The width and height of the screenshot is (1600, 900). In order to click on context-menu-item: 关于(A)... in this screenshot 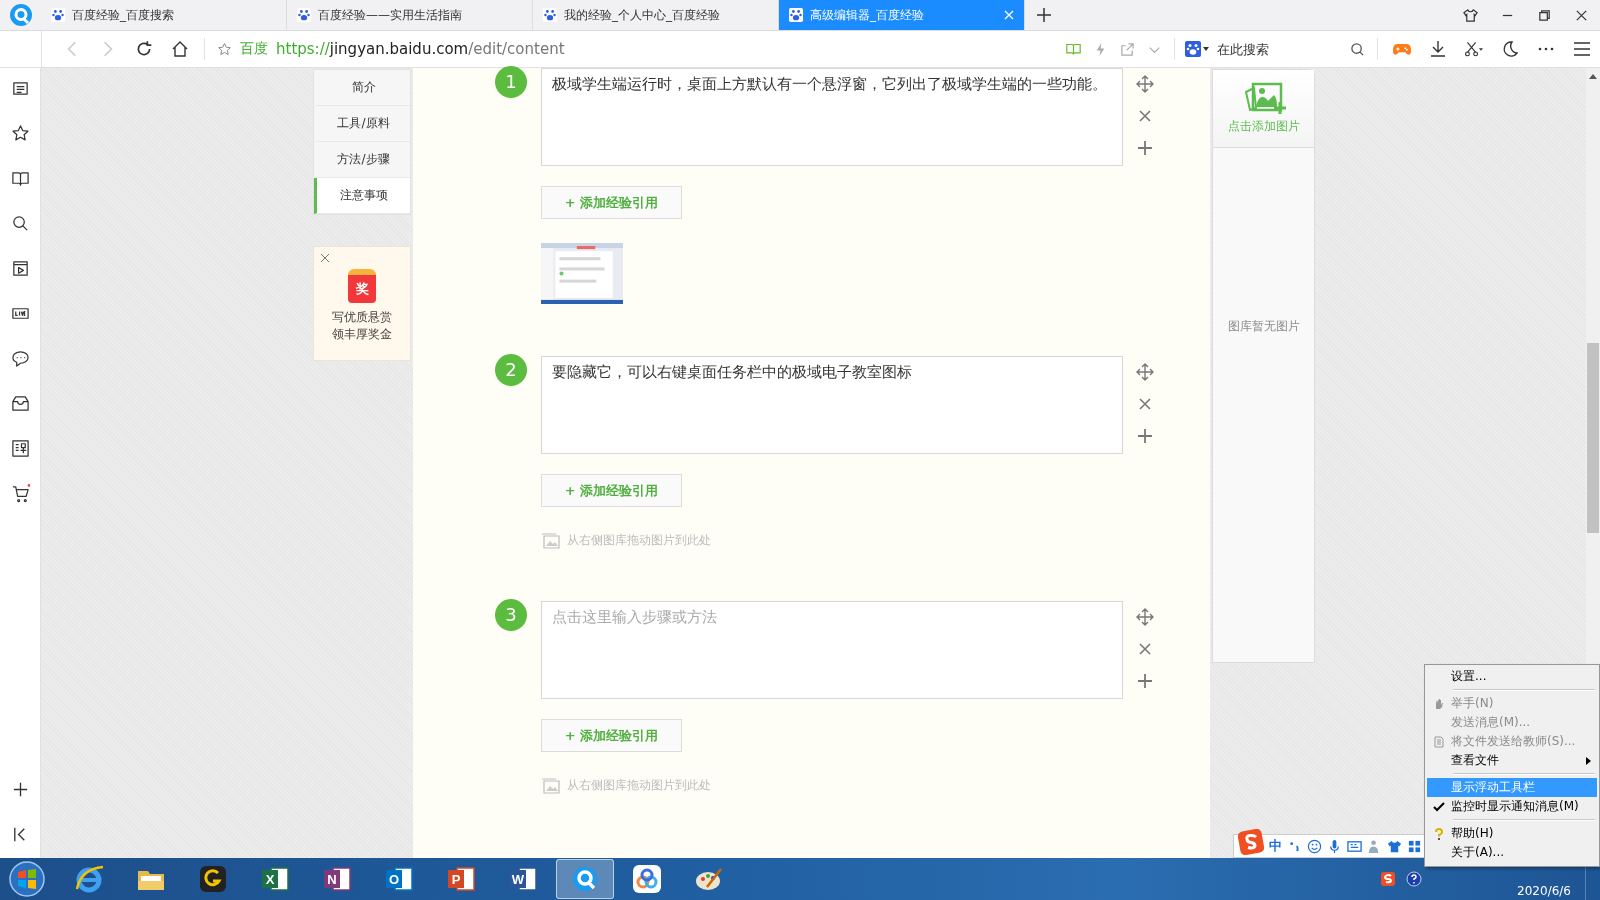, I will do `click(1512, 852)`.